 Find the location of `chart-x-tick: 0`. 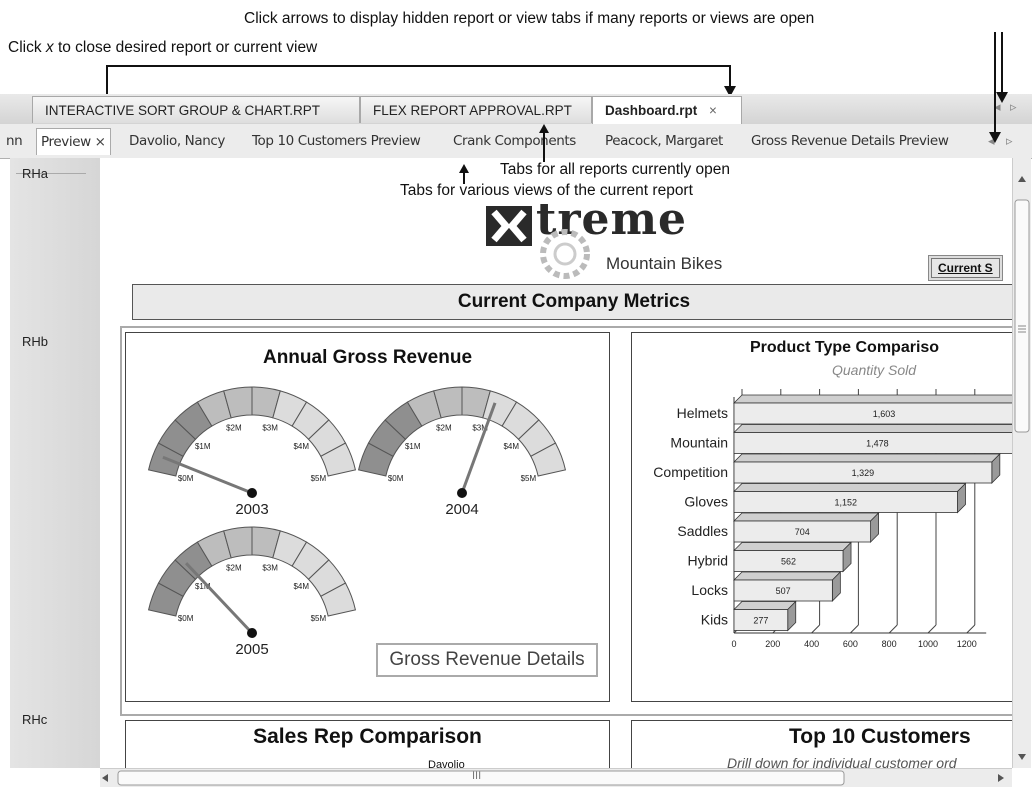

chart-x-tick: 0 is located at coordinates (733, 644).